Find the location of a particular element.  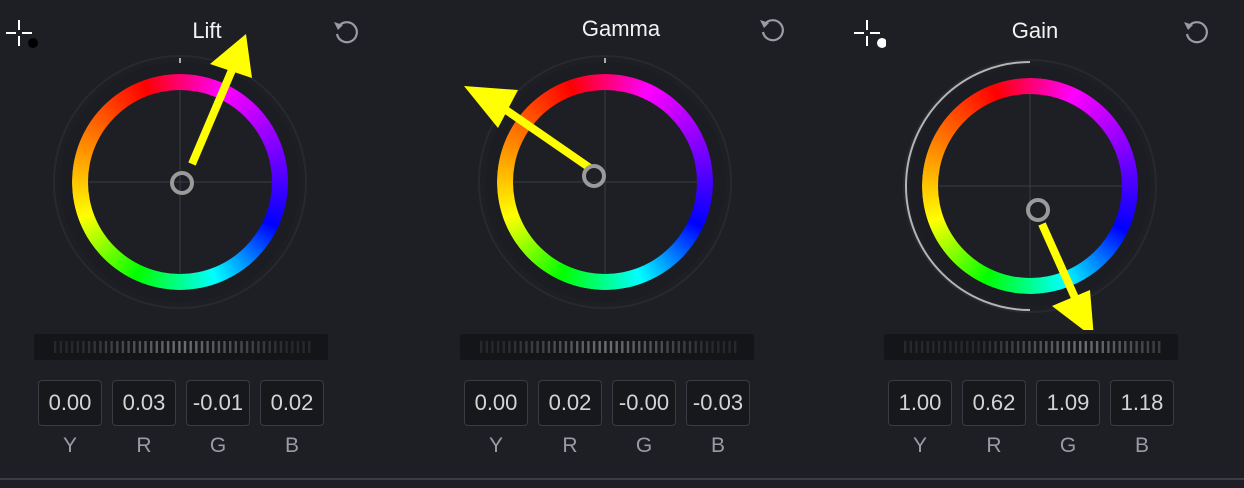

lift-master-slider is located at coordinates (181, 347).